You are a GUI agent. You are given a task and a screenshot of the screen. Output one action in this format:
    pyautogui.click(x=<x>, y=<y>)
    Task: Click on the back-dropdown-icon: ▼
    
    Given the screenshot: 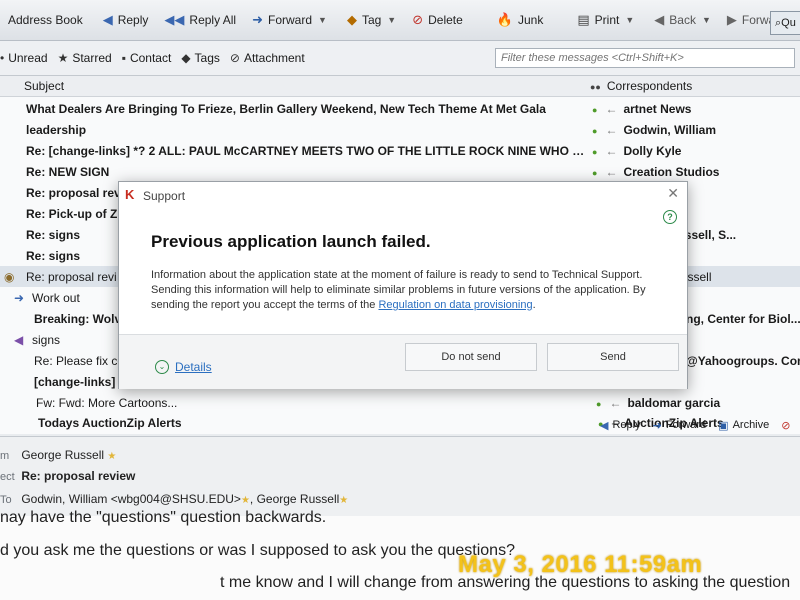 What is the action you would take?
    pyautogui.click(x=706, y=20)
    